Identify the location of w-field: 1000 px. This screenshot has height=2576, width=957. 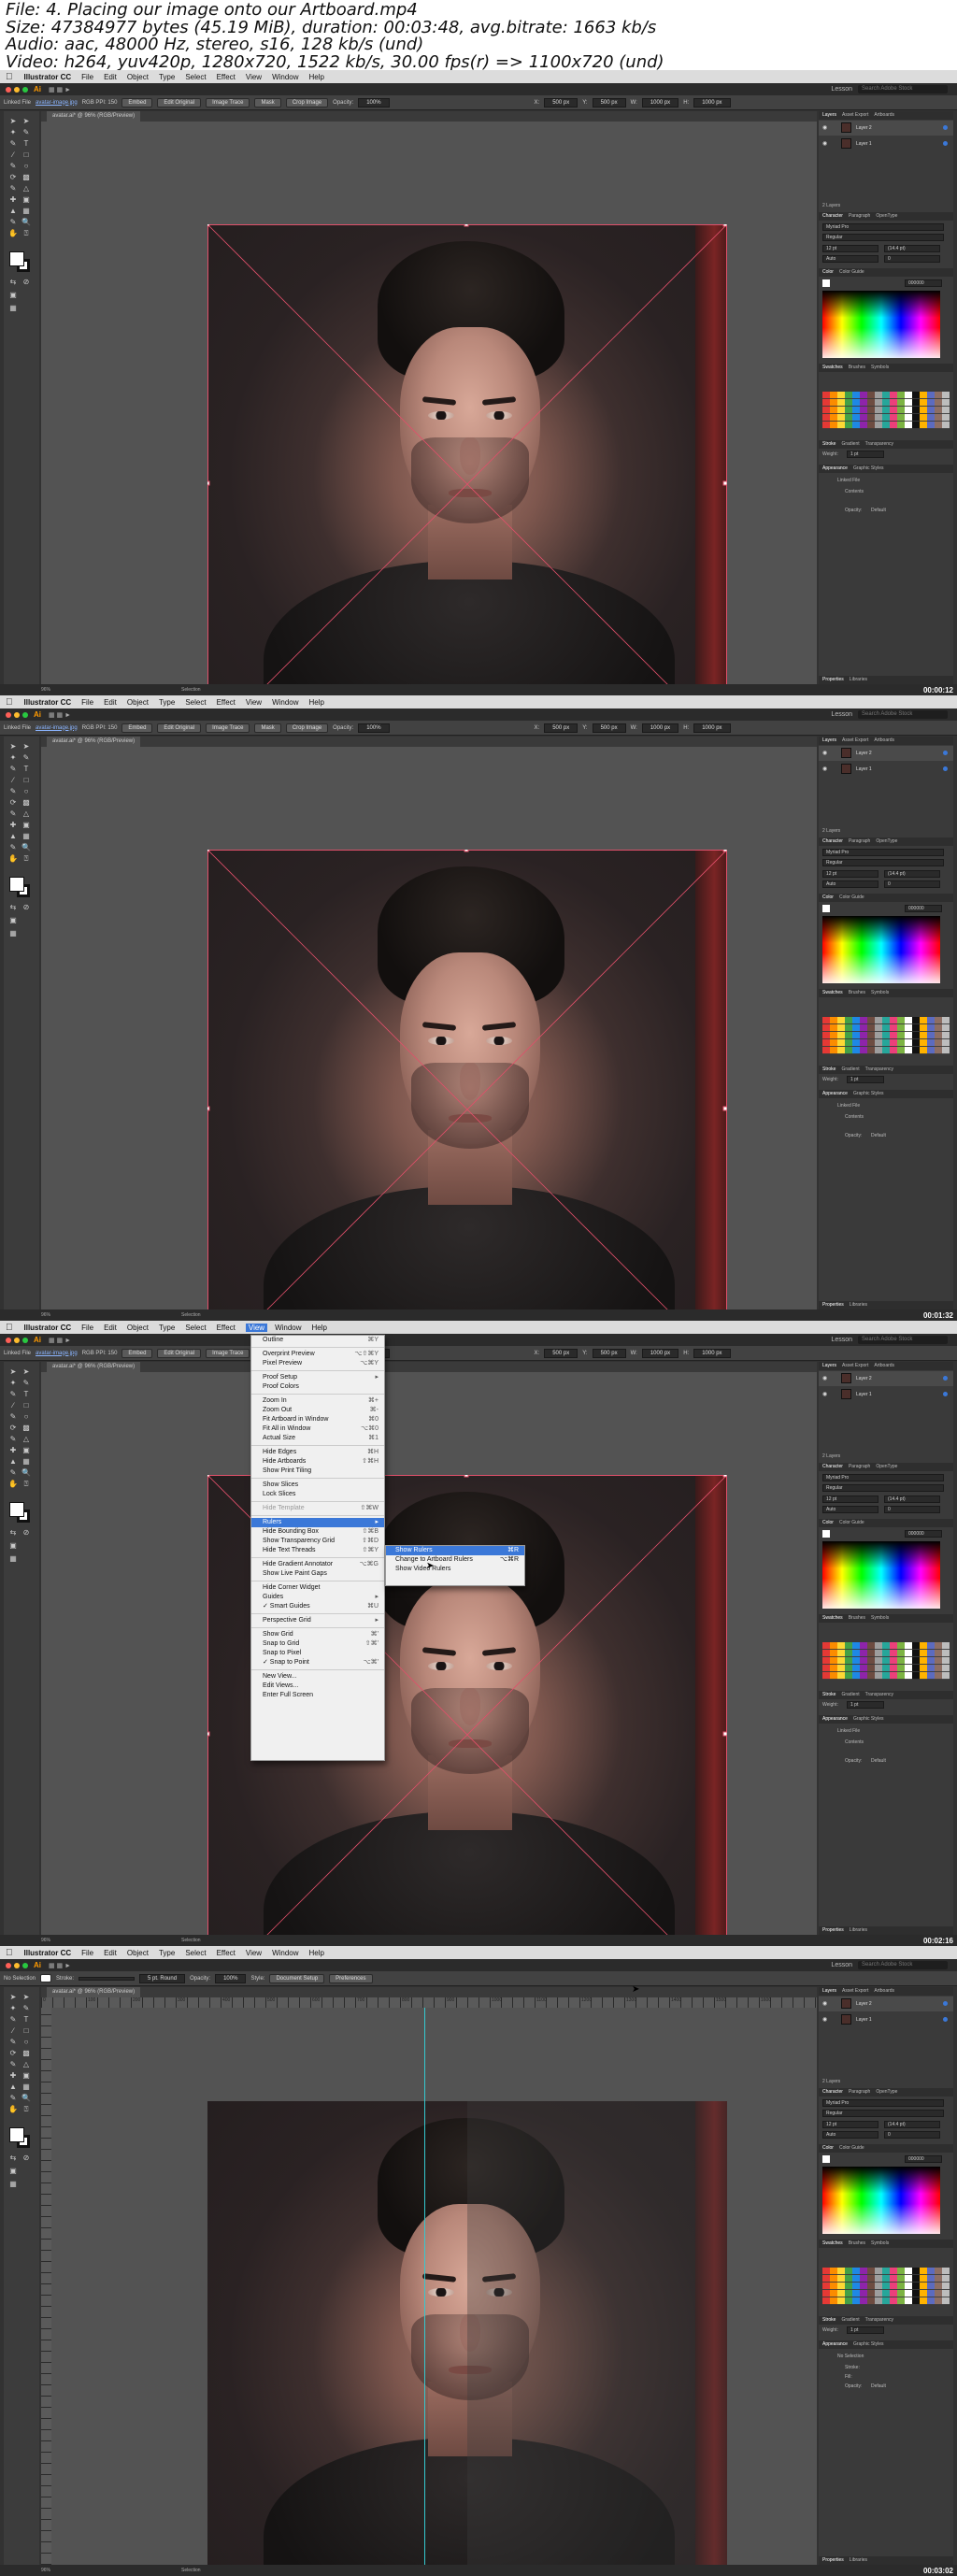
(660, 728).